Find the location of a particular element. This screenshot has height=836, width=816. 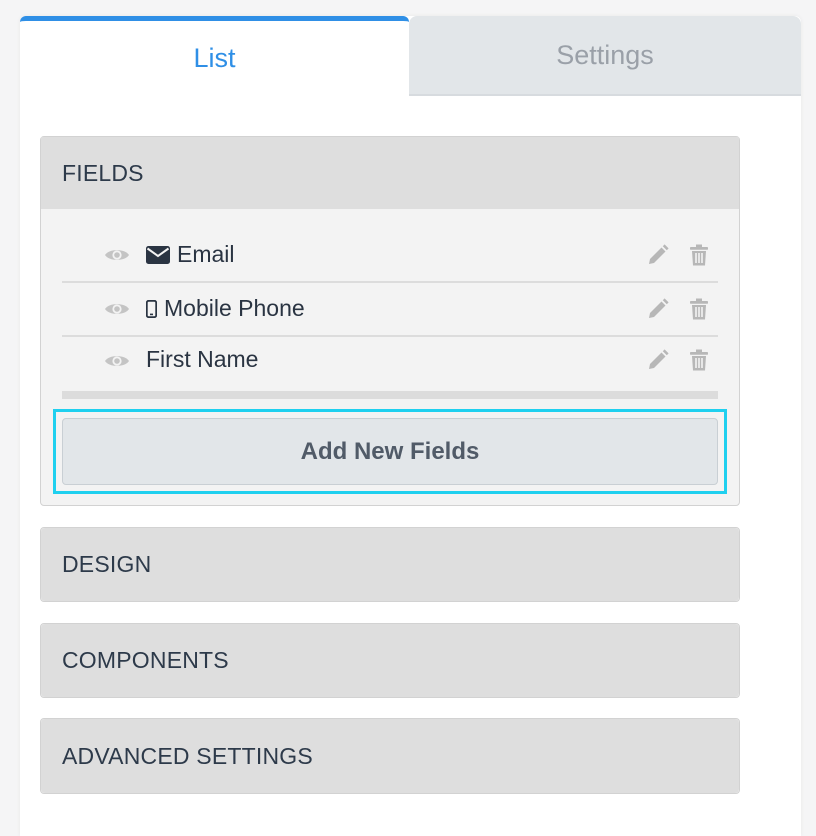

field-row-first-name: First Name is located at coordinates (390, 368).